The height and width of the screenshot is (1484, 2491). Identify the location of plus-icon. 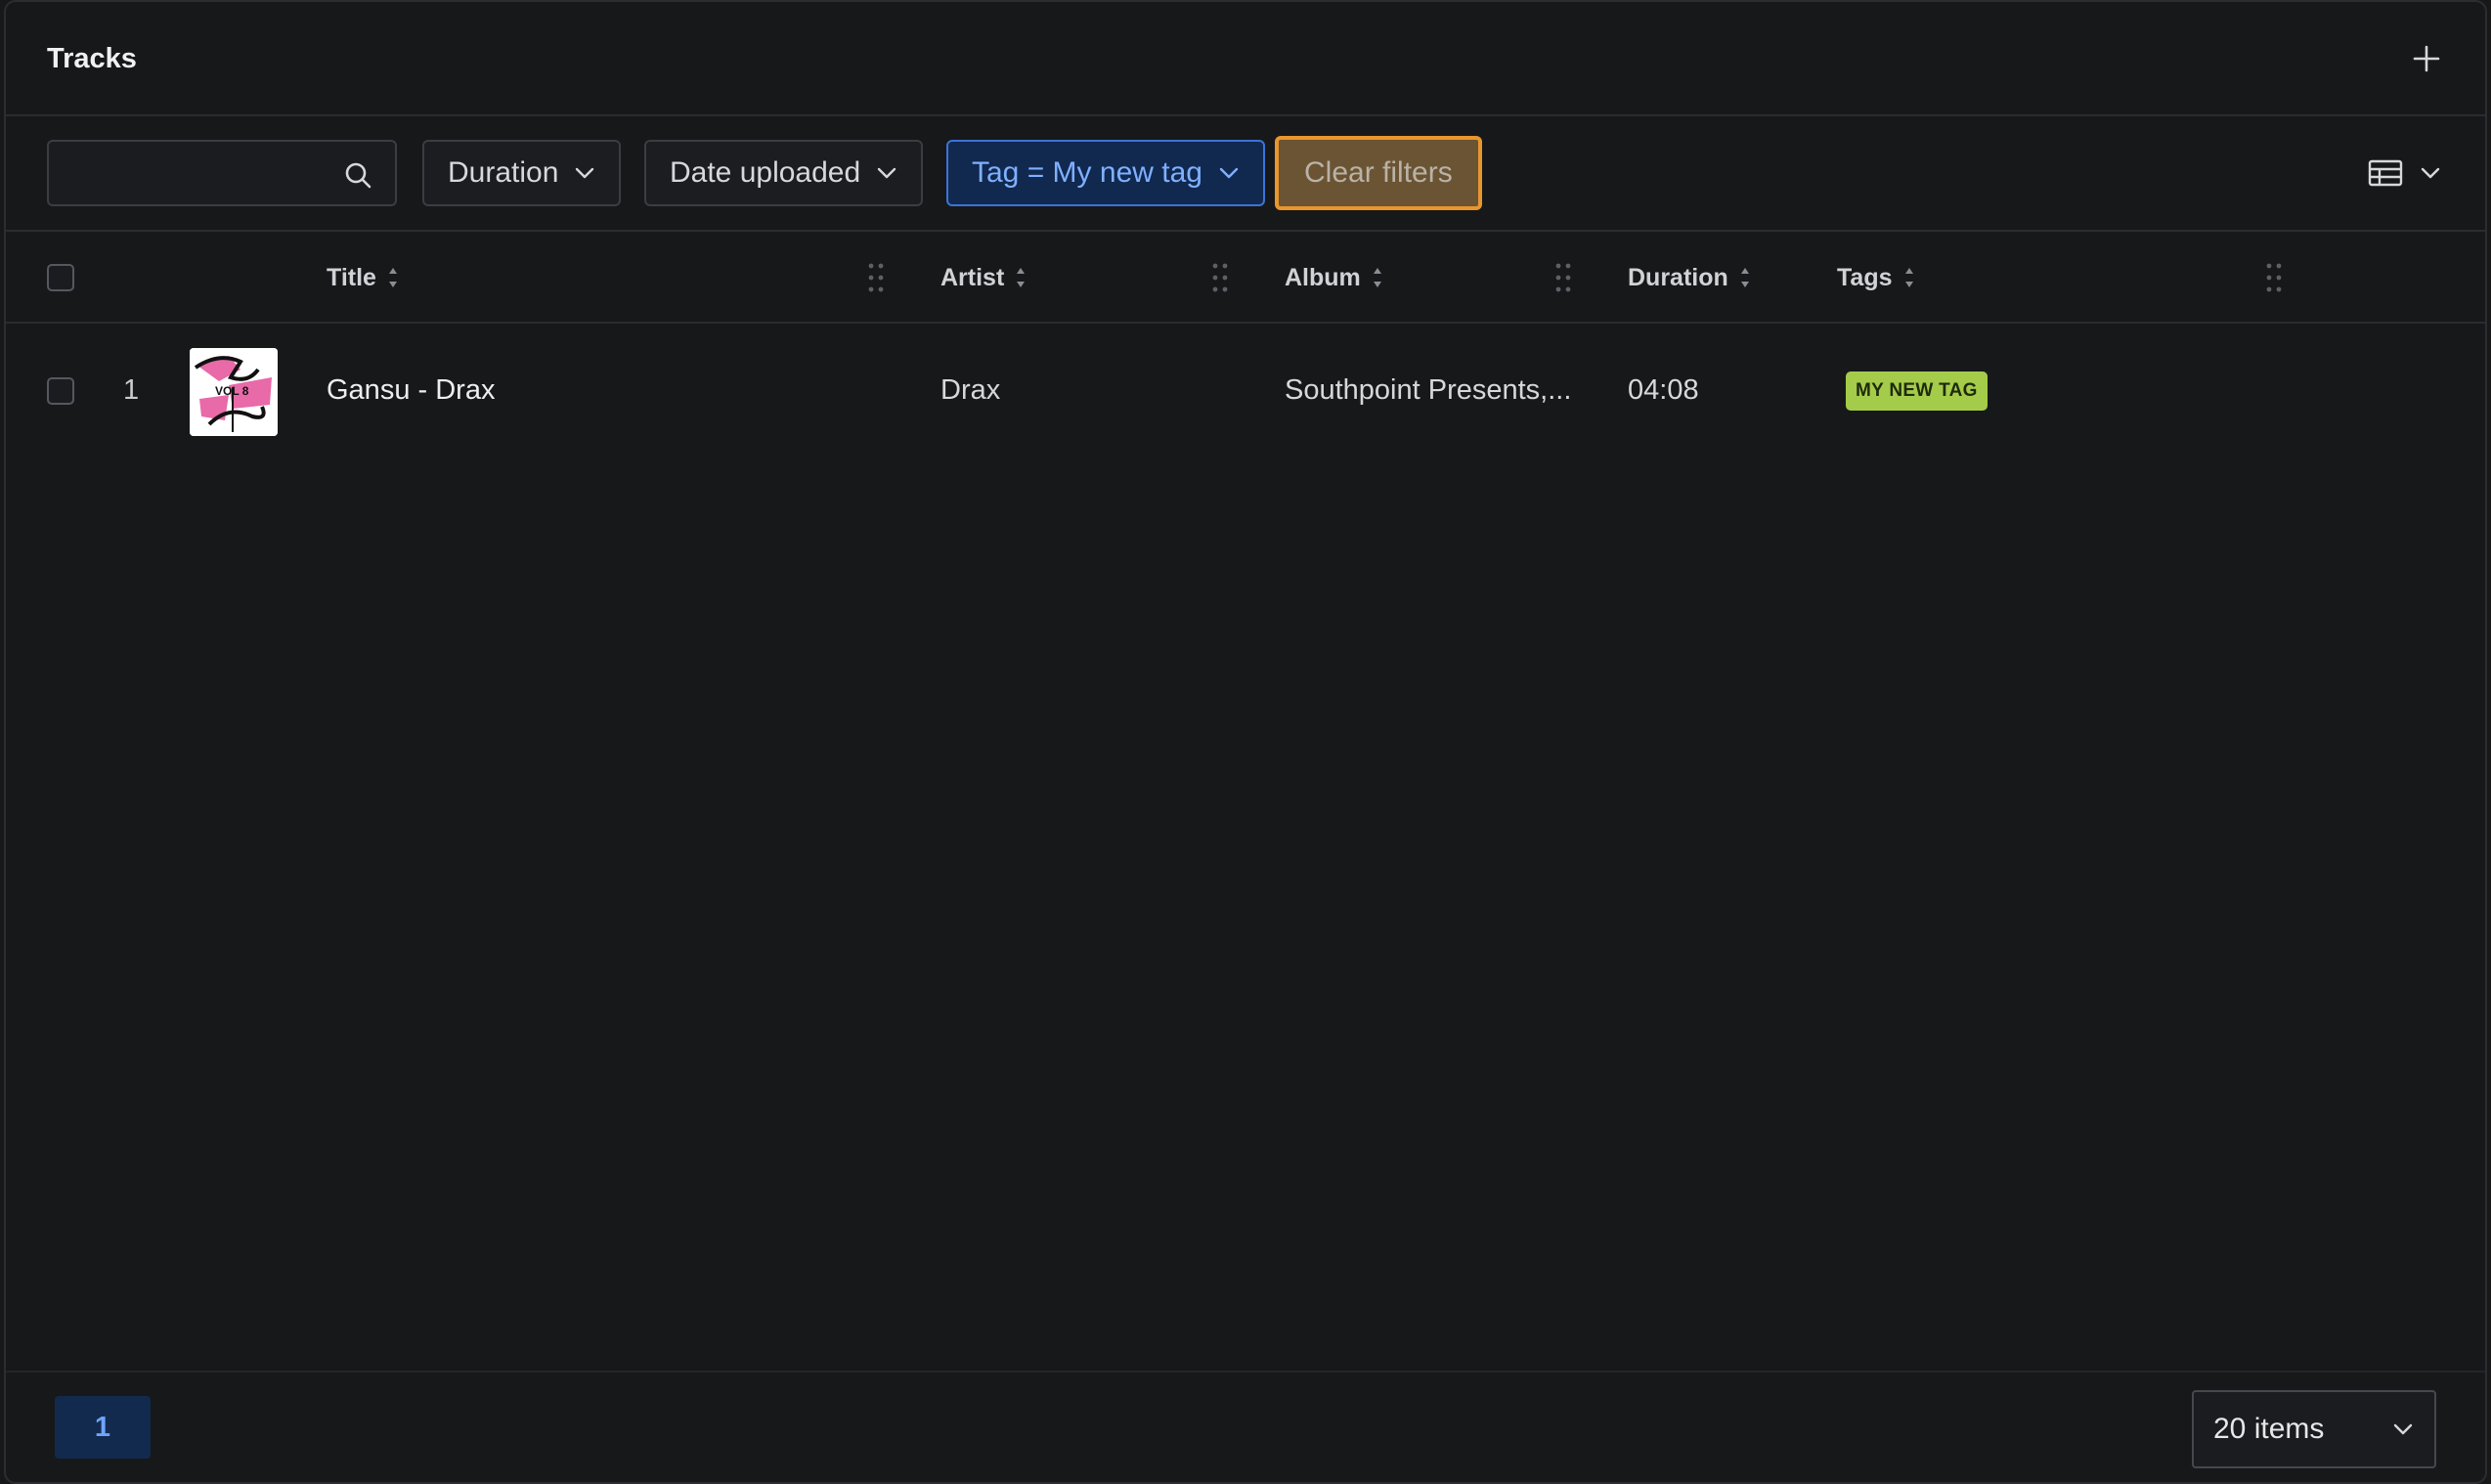
(2426, 58).